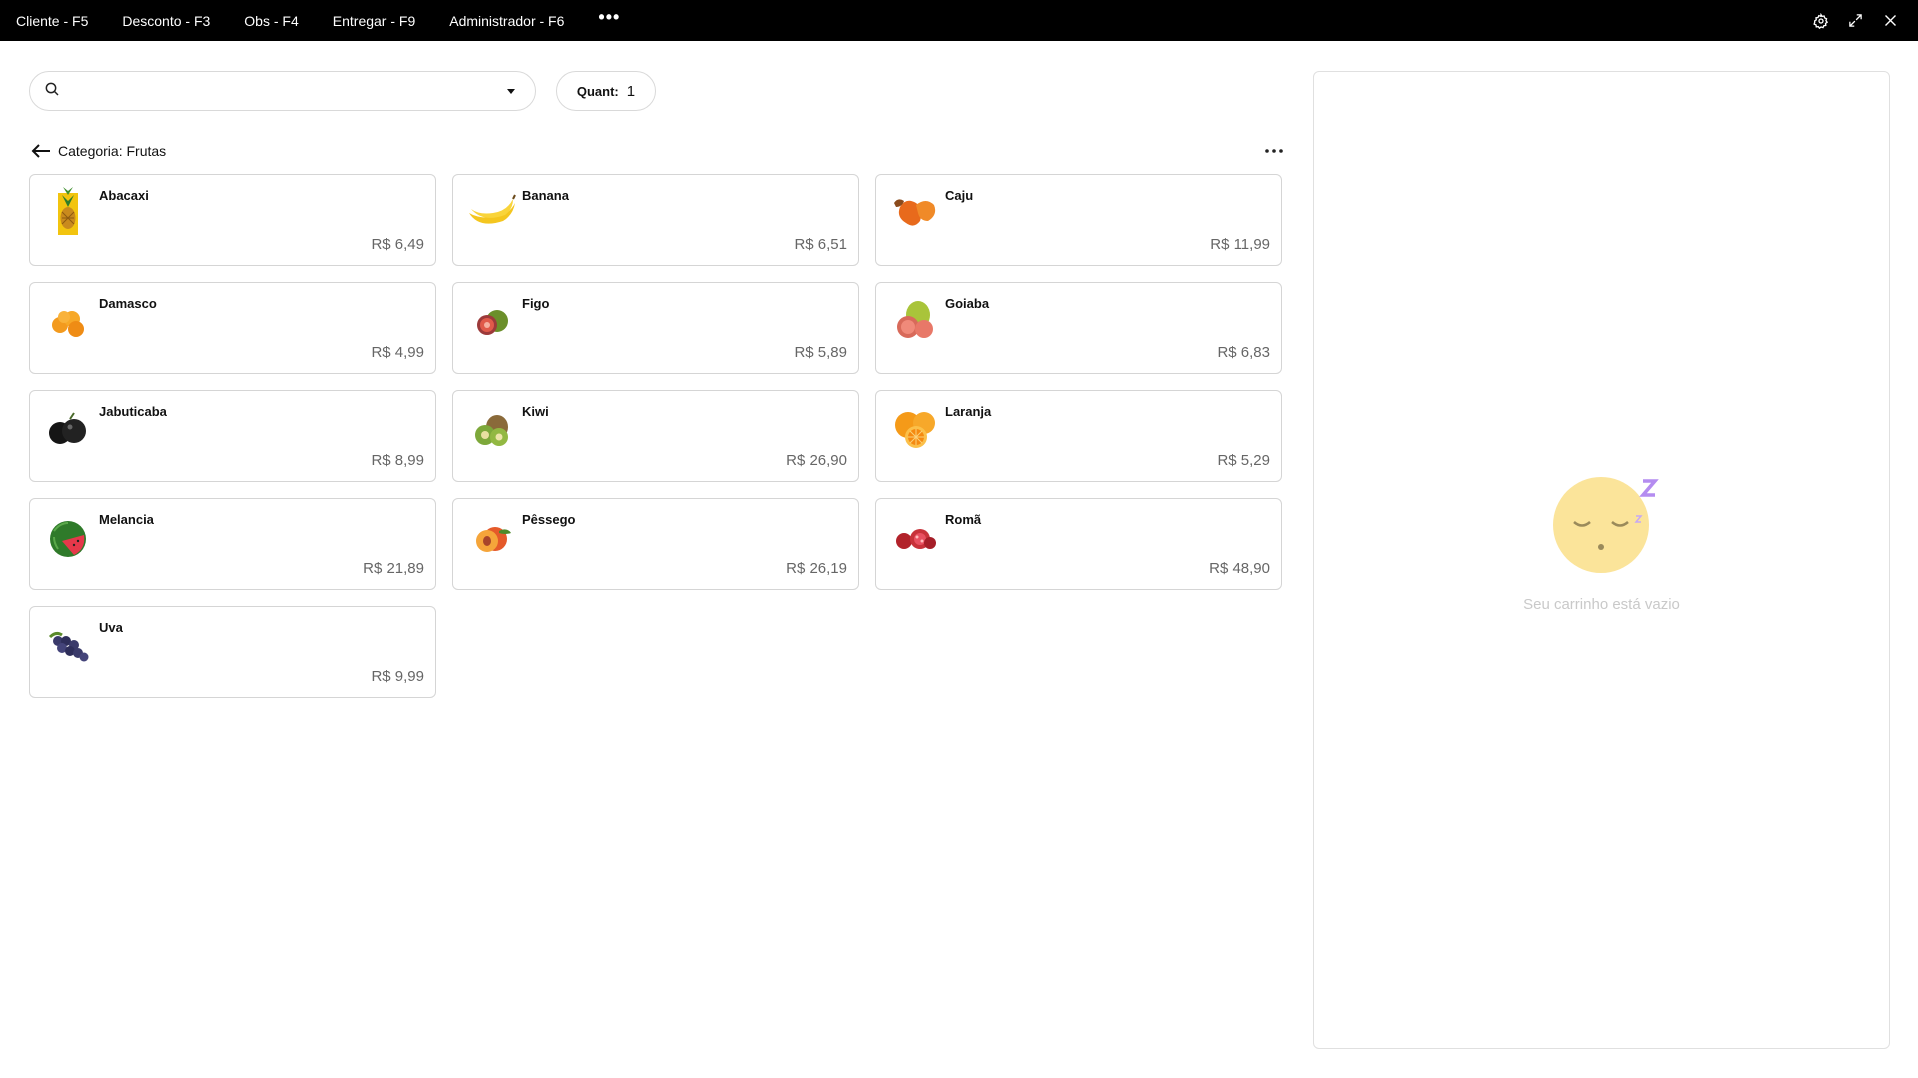 Image resolution: width=1918 pixels, height=1078 pixels. I want to click on product-card-melancia: Melancia R$ 21,89, so click(232, 544).